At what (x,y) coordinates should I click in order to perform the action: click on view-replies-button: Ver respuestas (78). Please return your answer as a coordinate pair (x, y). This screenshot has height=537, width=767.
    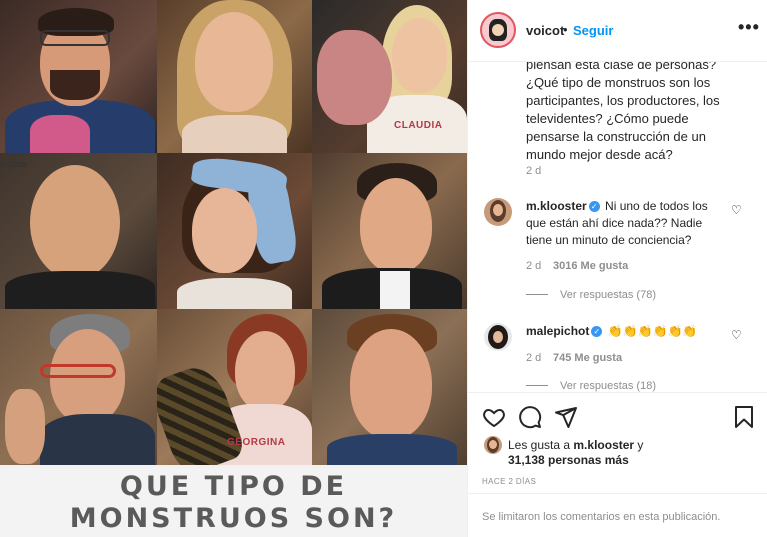
    Looking at the image, I should click on (591, 295).